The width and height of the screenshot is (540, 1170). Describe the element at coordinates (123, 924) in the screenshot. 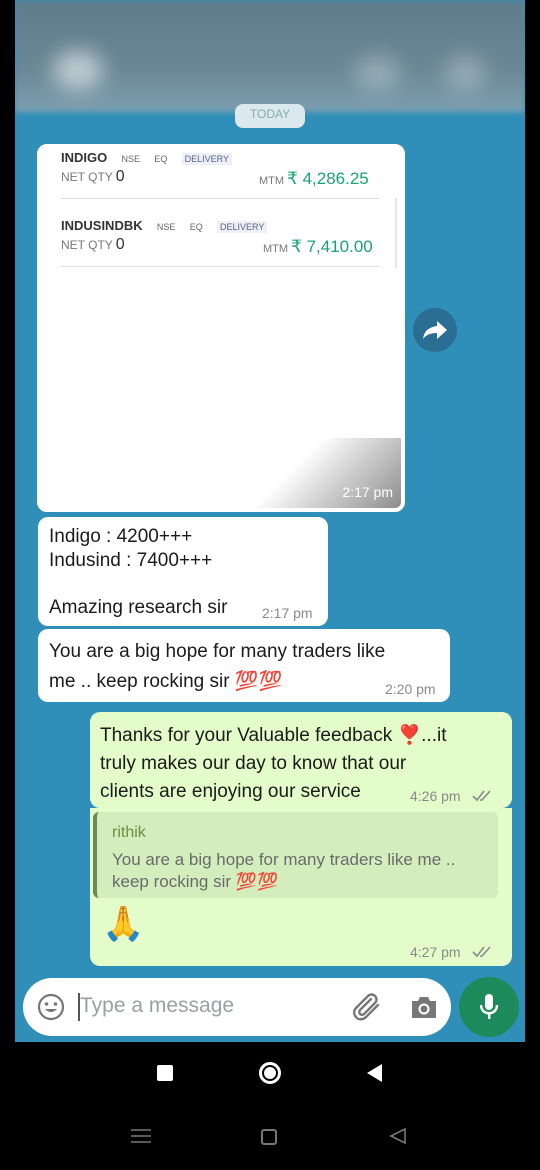

I see `pray-emoji: 🙏` at that location.